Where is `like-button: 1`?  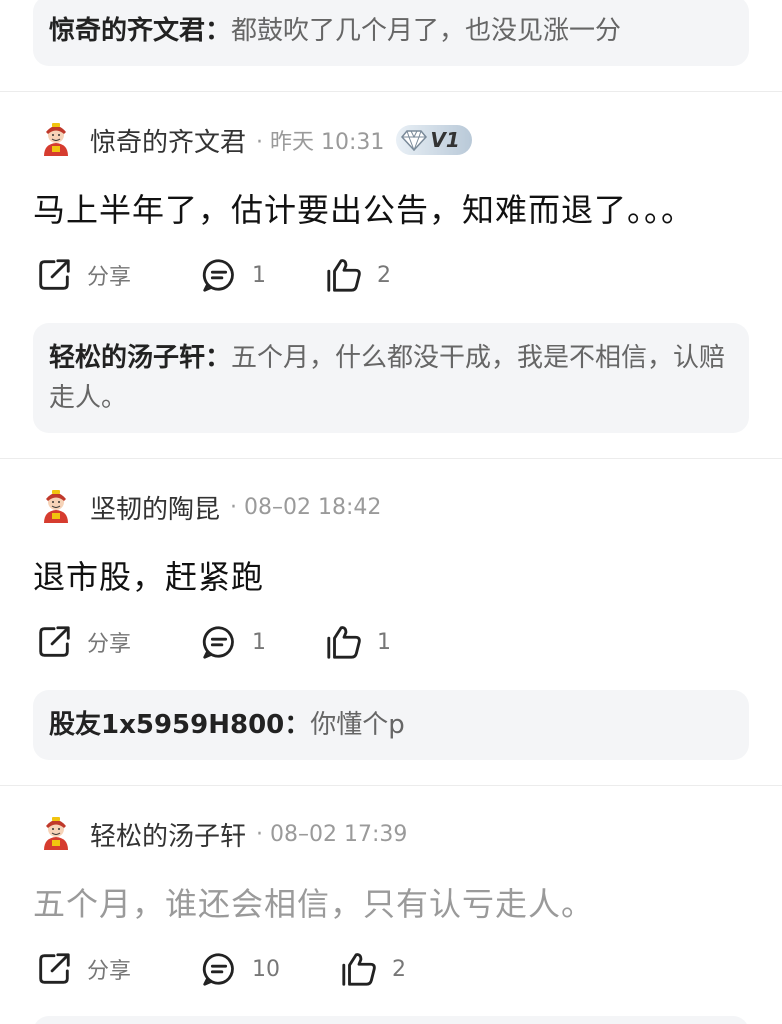 like-button: 1 is located at coordinates (358, 642).